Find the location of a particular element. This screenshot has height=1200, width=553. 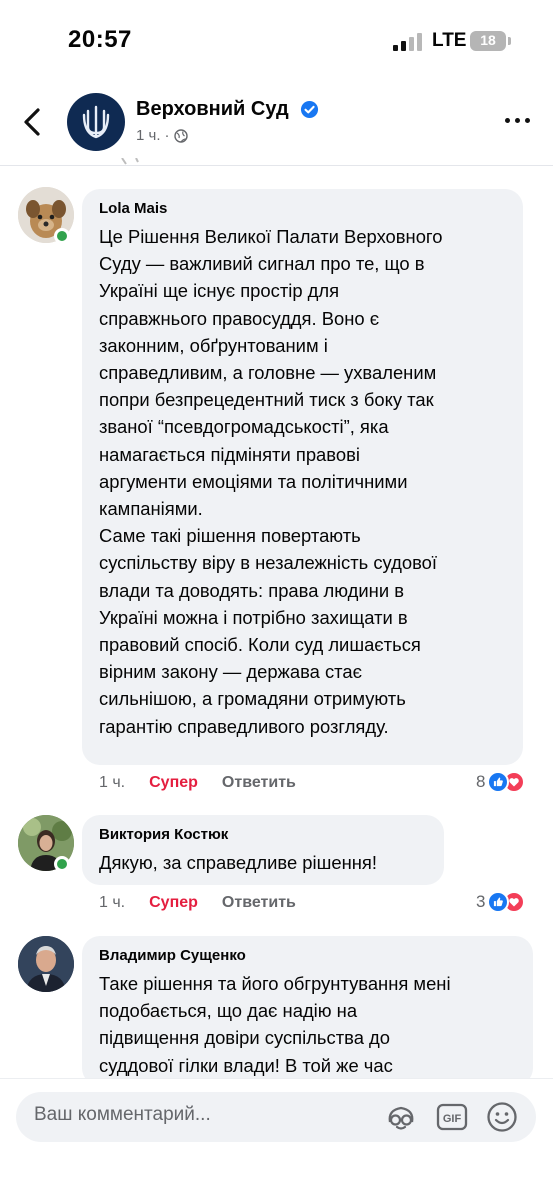

status-bar: 20:57 LTE 18 is located at coordinates (276, 40).